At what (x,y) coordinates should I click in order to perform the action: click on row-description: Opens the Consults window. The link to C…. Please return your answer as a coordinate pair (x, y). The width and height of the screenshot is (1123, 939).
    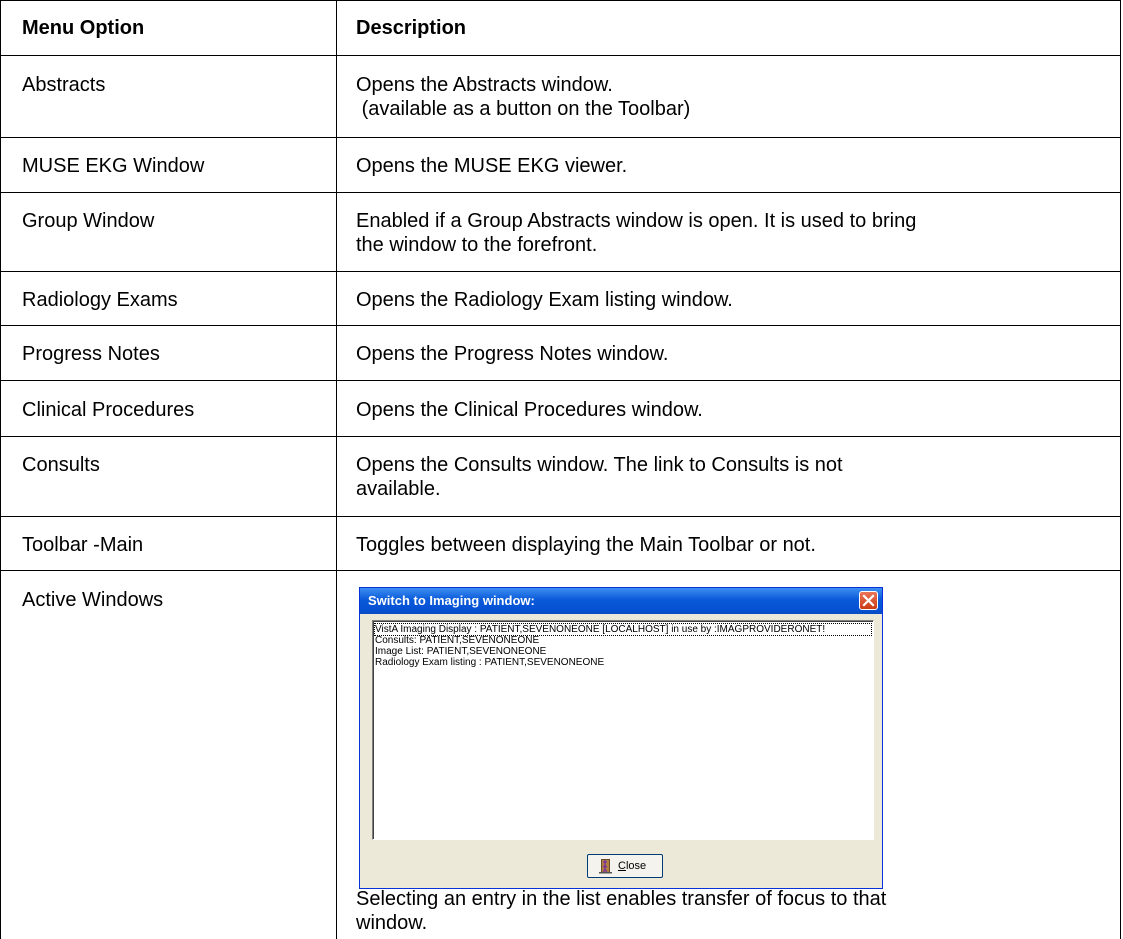
    Looking at the image, I should click on (599, 477).